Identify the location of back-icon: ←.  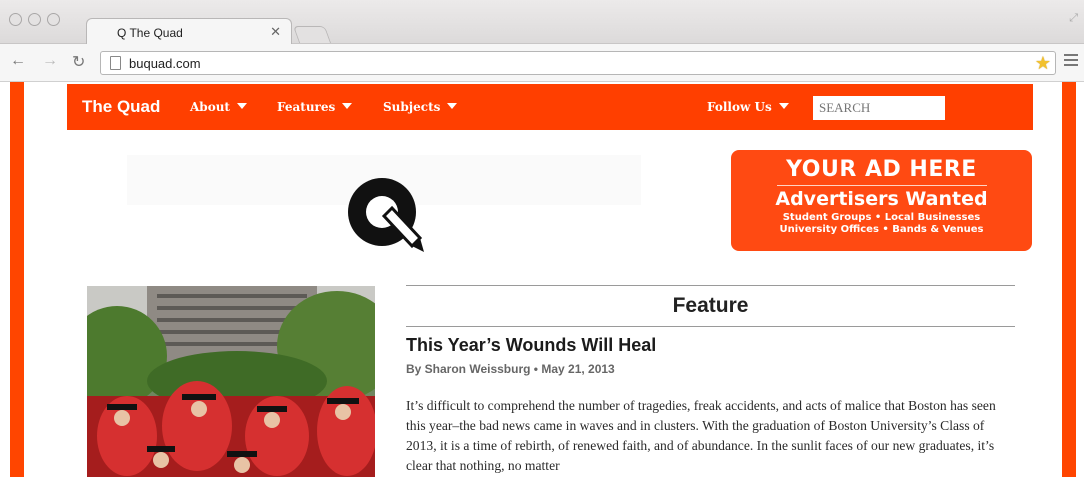
(18, 61).